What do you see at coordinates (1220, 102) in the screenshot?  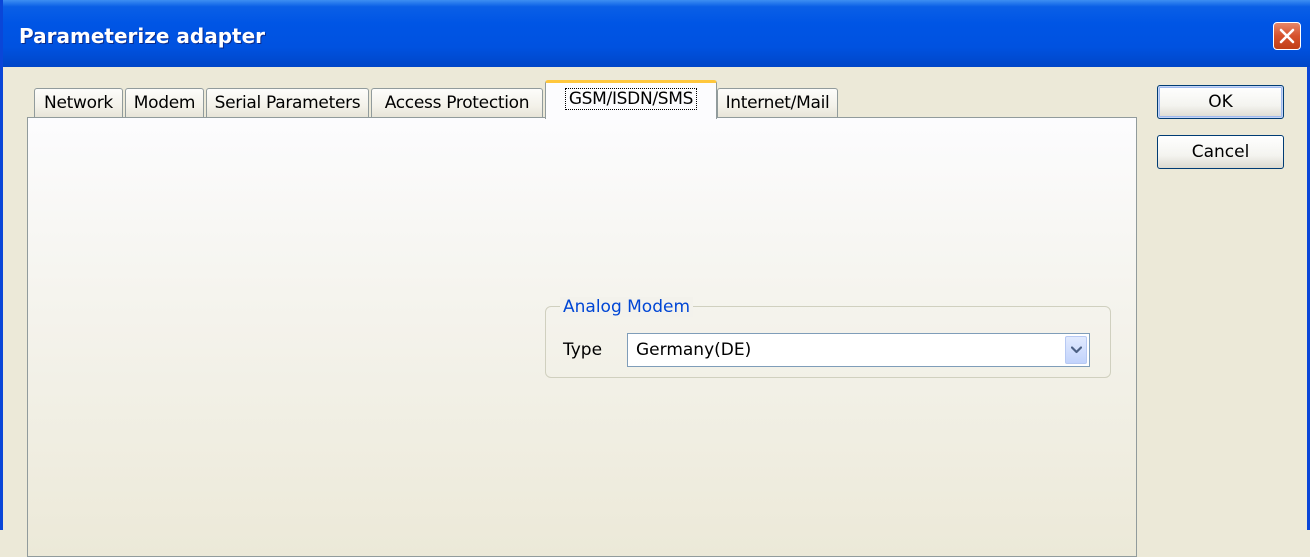 I see `ok-button: OK` at bounding box center [1220, 102].